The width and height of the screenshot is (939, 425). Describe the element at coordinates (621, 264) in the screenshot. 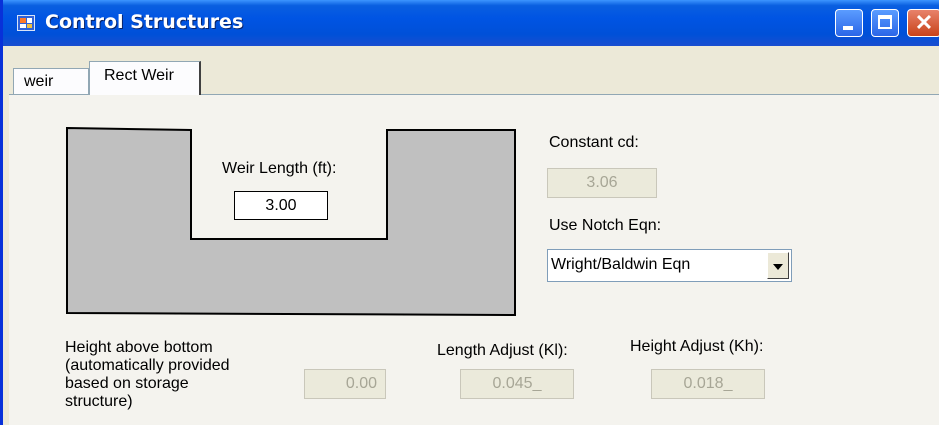

I see `notch-eqn-selected-value: Wright/Baldwin Eqn` at that location.